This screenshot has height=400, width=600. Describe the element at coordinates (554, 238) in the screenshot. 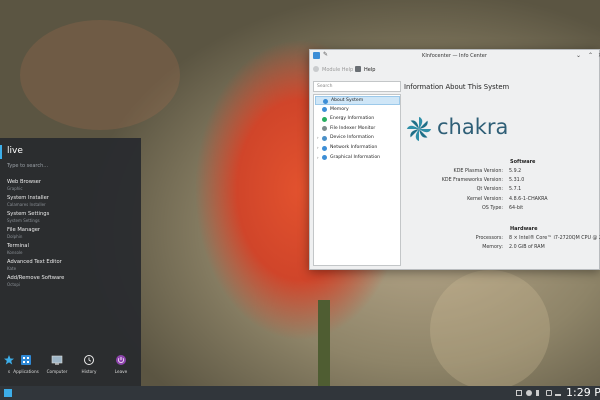

I see `info-value: 8 × Intel® Core™ i7-2720QM CPU @ 2.20GHz` at that location.